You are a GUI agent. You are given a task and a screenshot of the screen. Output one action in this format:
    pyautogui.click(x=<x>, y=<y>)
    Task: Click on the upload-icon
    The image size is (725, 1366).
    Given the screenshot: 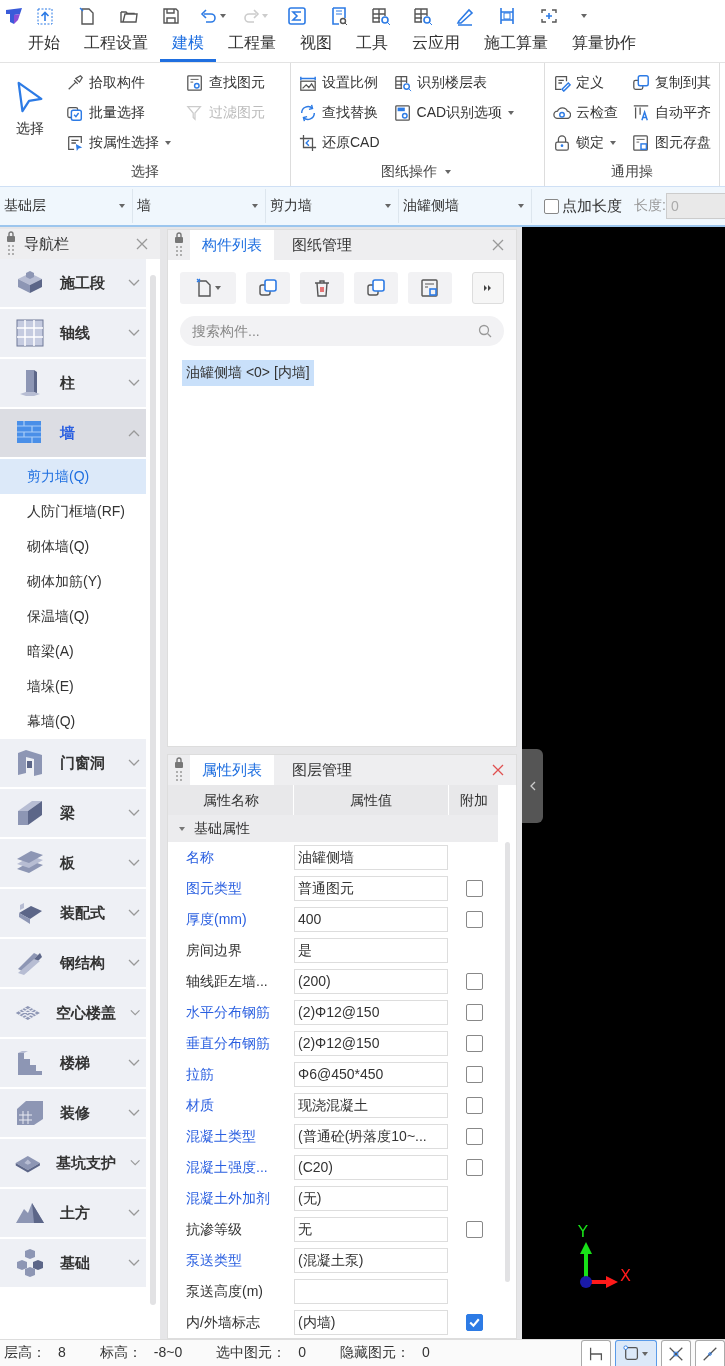 What is the action you would take?
    pyautogui.click(x=45, y=16)
    